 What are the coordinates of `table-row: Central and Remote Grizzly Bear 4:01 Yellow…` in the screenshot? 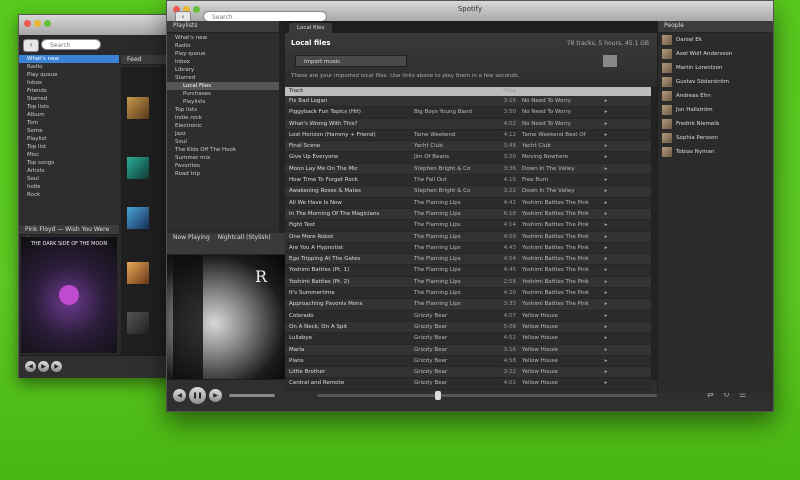 It's located at (468, 384).